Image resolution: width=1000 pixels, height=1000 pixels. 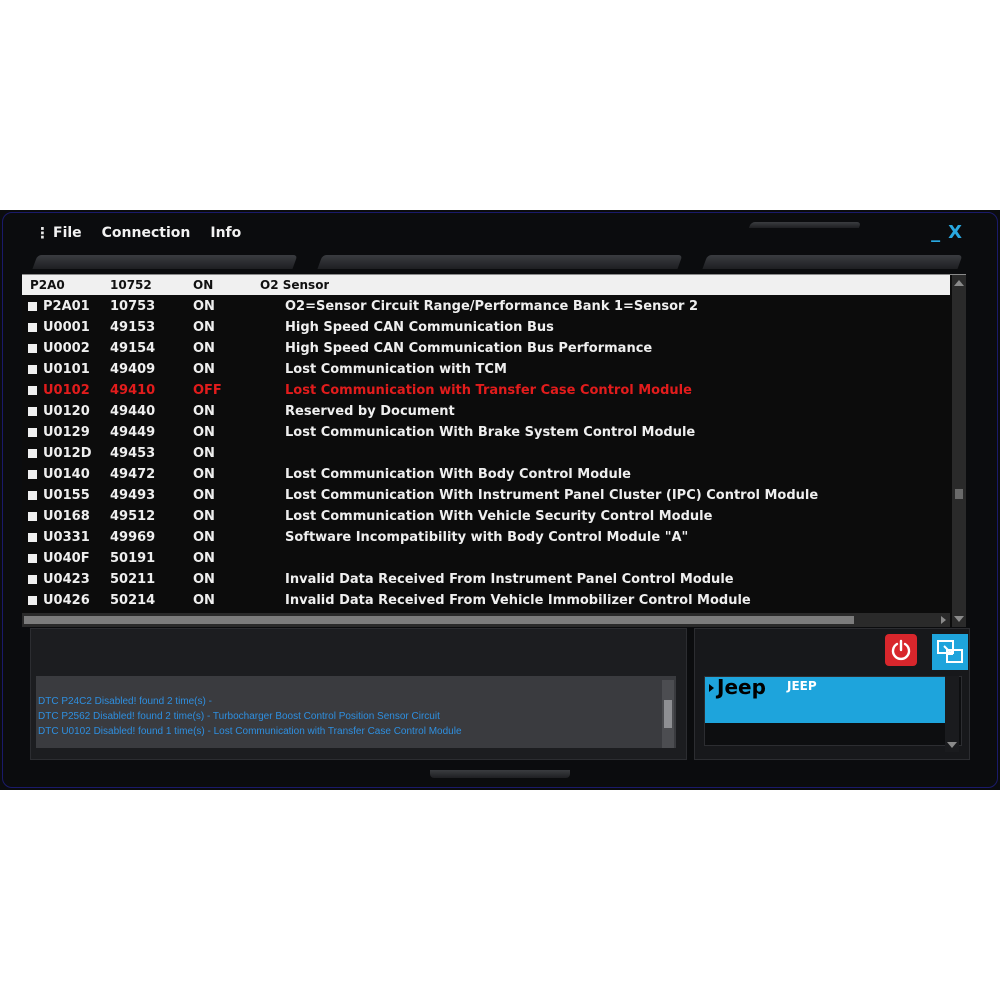 I want to click on table-header-row: P2A0 10752 ON O2 Sensor, so click(x=486, y=285).